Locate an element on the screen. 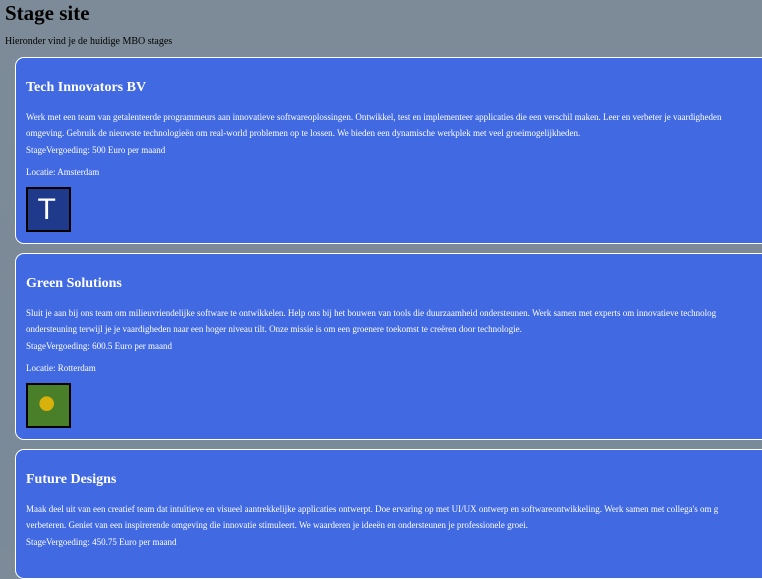 This screenshot has height=579, width=762. company-name: Green Solutions is located at coordinates (74, 283).